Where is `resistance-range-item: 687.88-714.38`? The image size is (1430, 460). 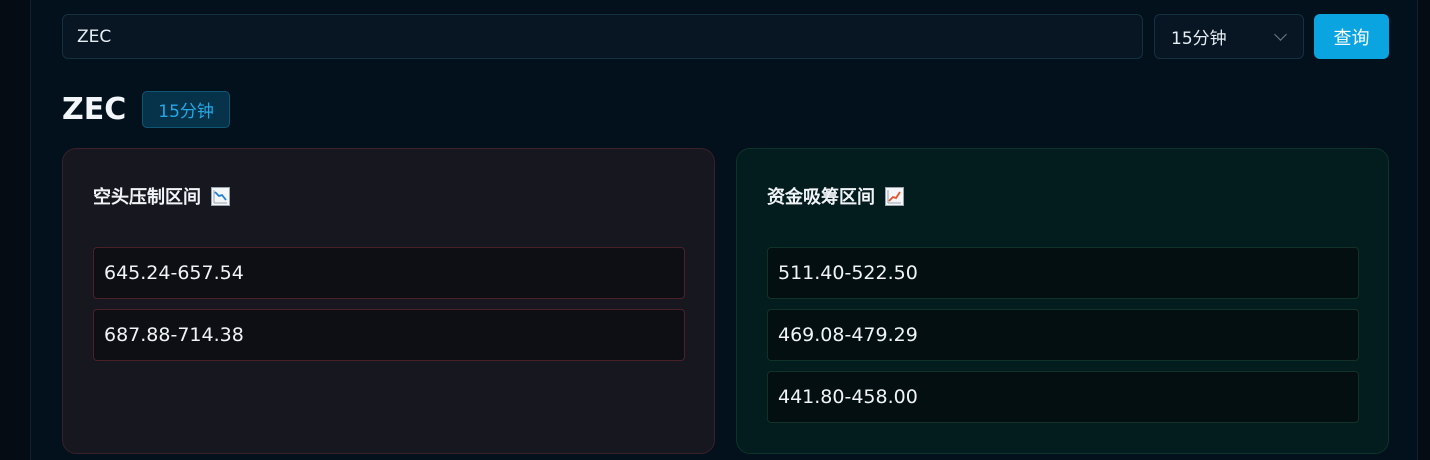 resistance-range-item: 687.88-714.38 is located at coordinates (389, 335).